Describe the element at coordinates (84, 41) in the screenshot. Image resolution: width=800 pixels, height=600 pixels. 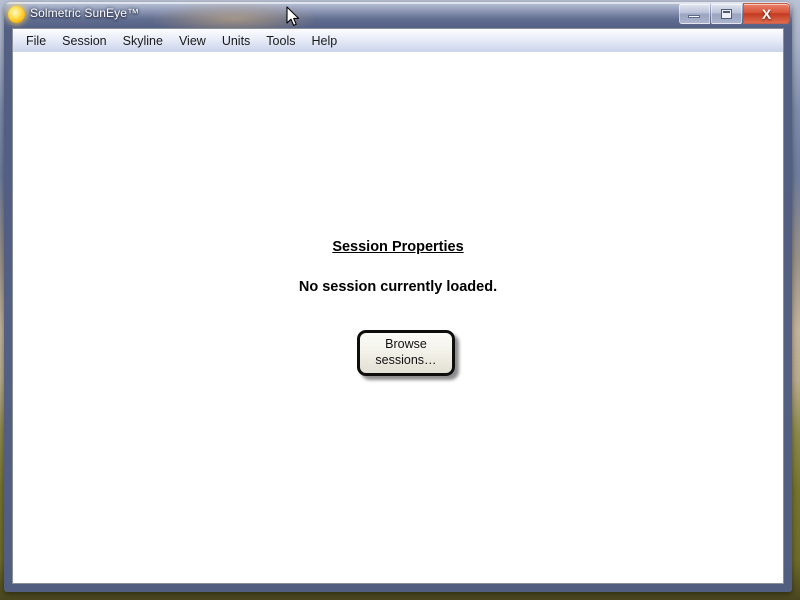
I see `menu-item-session: Session` at that location.